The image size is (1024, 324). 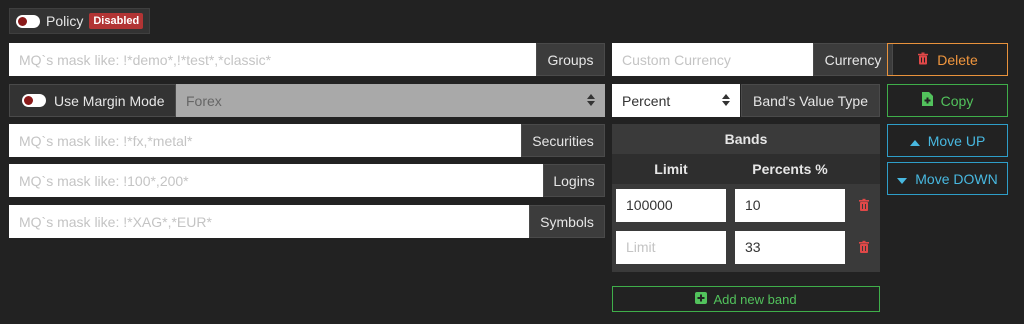 What do you see at coordinates (746, 169) in the screenshot?
I see `bands-header-row: Limit Percents %` at bounding box center [746, 169].